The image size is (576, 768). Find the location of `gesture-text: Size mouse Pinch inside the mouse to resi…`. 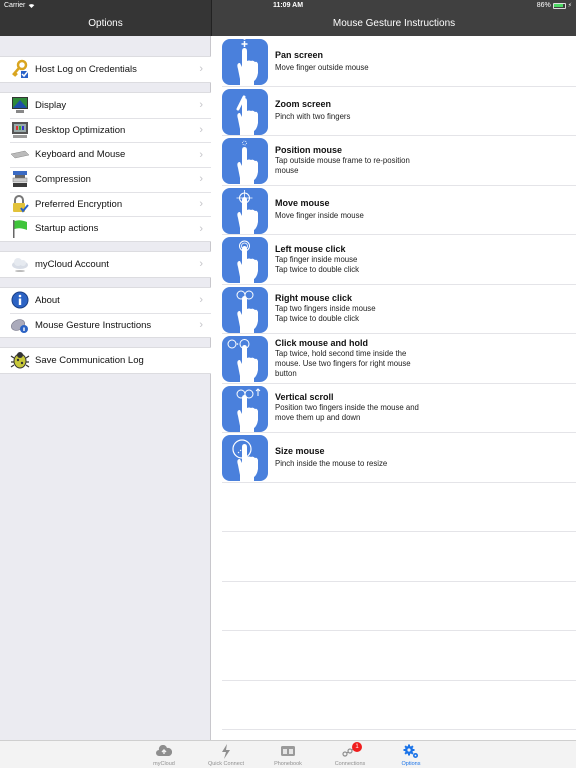

gesture-text: Size mouse Pinch inside the mouse to resi… is located at coordinates (420, 457).